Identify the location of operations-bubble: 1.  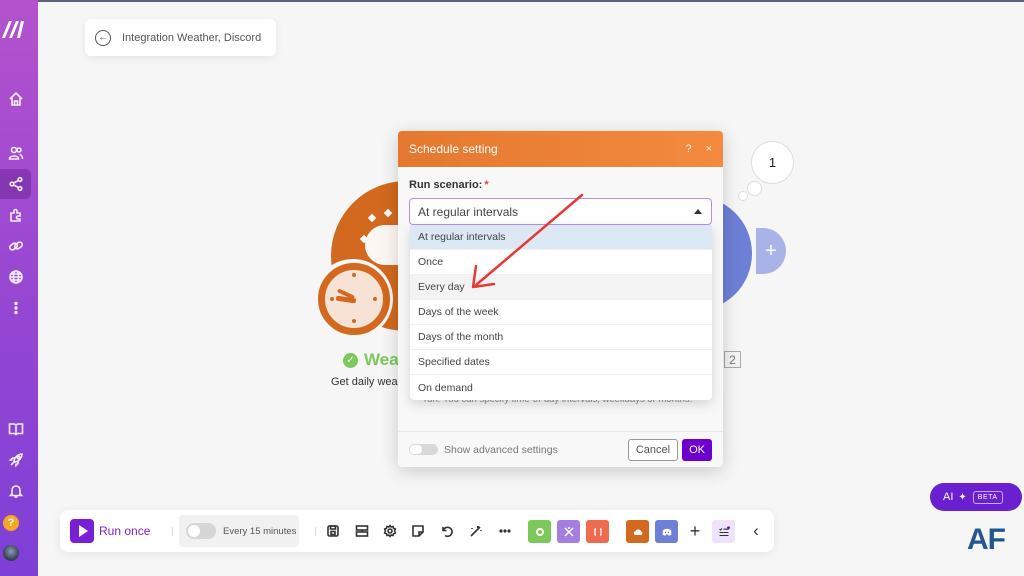
(772, 162).